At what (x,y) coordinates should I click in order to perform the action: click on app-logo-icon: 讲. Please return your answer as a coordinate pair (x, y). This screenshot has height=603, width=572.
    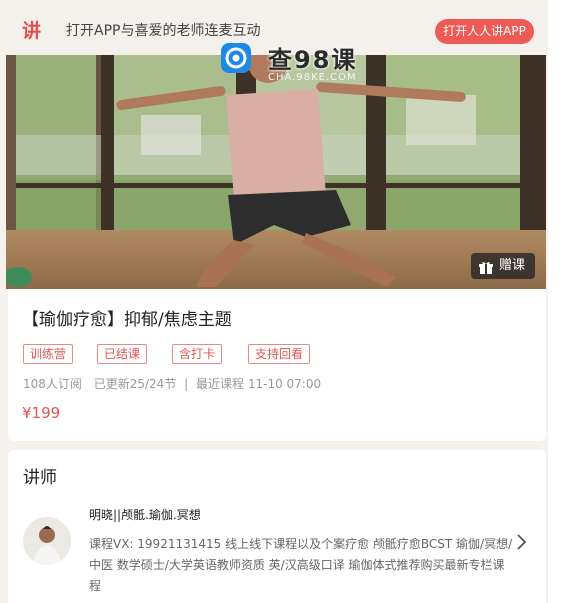
    Looking at the image, I should click on (32, 31).